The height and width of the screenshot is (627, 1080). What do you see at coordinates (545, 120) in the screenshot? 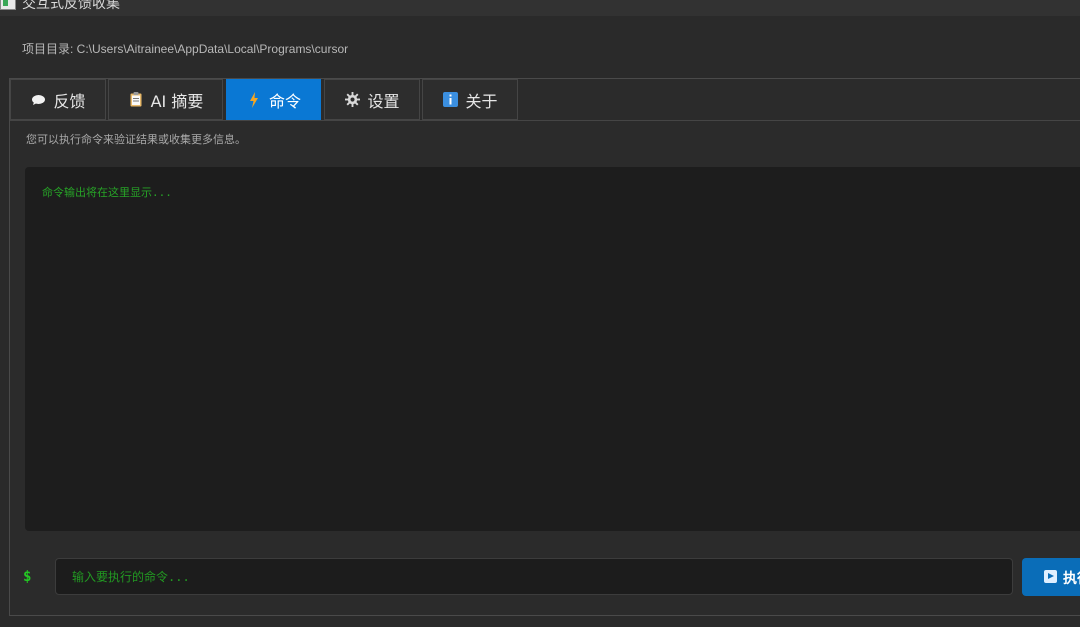
I see `tab-divider` at bounding box center [545, 120].